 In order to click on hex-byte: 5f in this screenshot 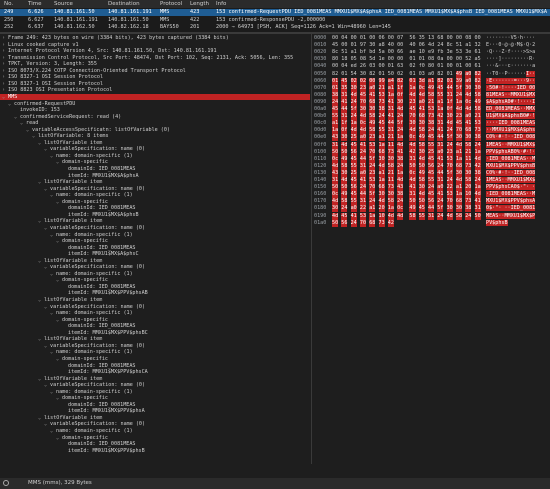, I will do `click(372, 195)`.